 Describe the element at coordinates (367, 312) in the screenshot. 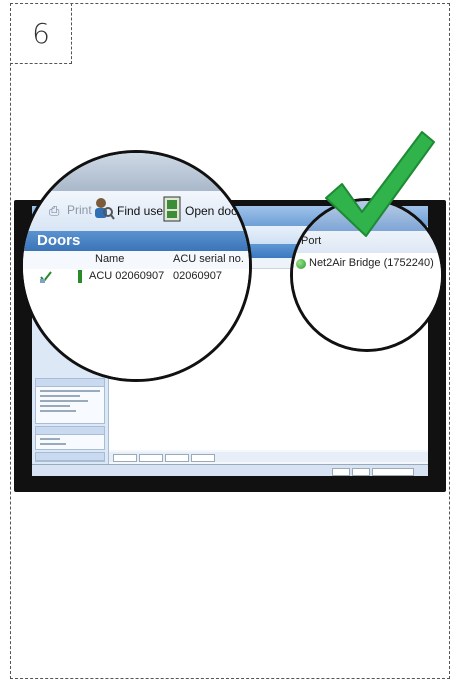

I see `zoom-port-body` at that location.